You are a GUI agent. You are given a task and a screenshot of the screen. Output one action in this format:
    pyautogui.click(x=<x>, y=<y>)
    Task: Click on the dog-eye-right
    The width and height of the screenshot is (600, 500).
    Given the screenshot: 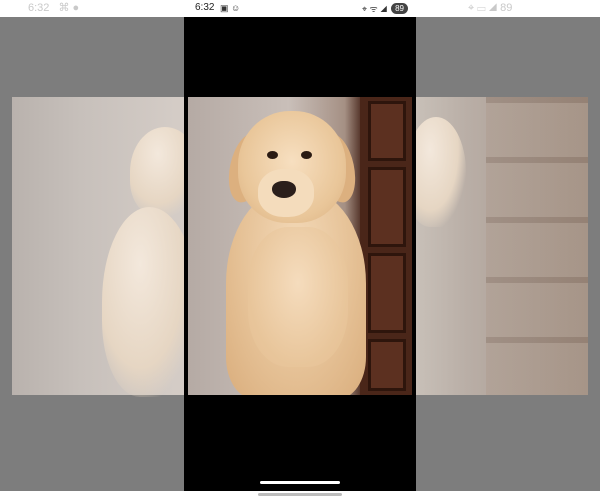 What is the action you would take?
    pyautogui.click(x=306, y=155)
    